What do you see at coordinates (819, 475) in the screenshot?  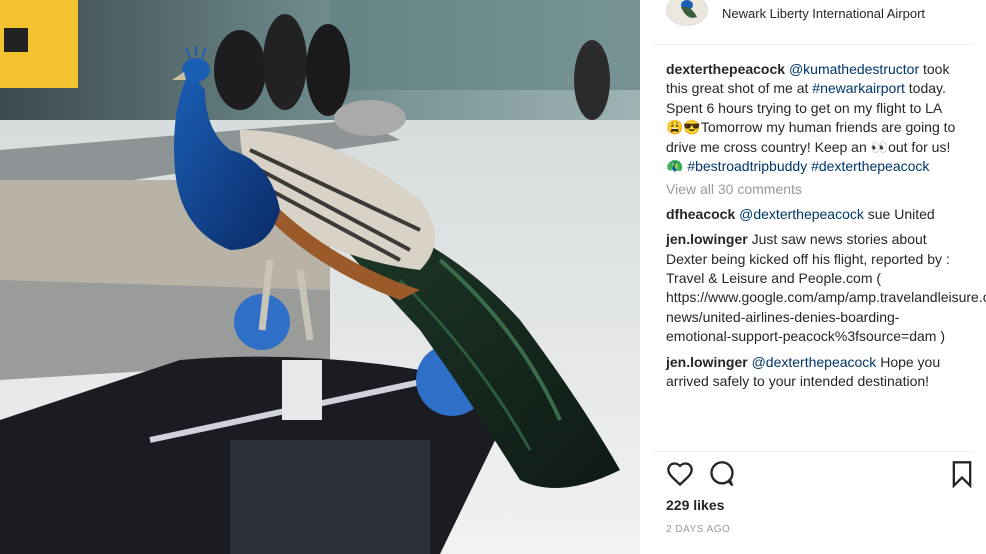 I see `action-bar` at bounding box center [819, 475].